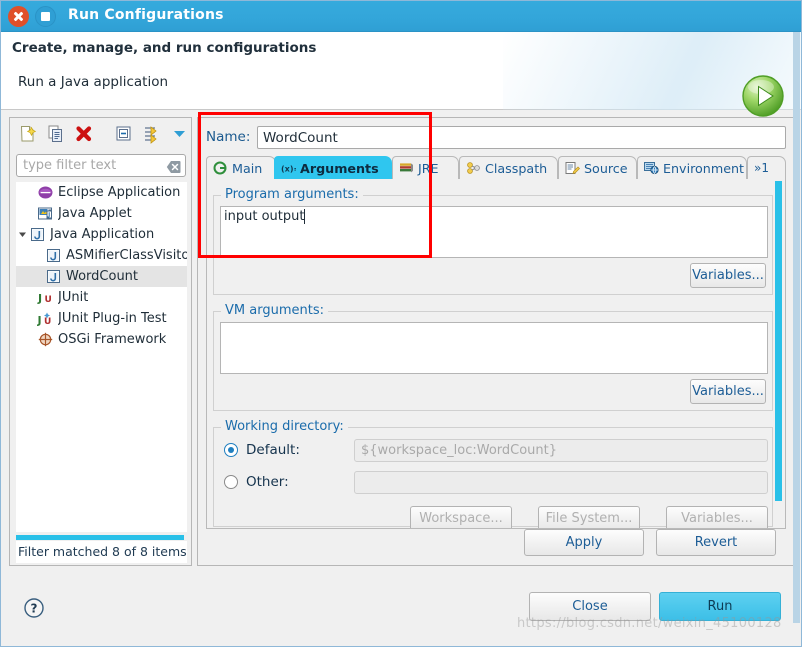 This screenshot has height=647, width=802. What do you see at coordinates (561, 482) in the screenshot?
I see `other-directory-input` at bounding box center [561, 482].